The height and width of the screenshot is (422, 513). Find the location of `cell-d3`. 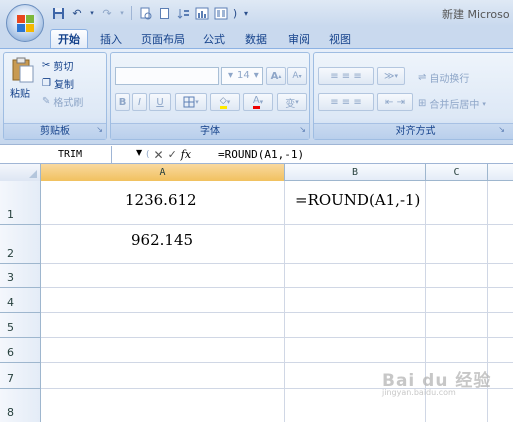

cell-d3 is located at coordinates (500, 276).